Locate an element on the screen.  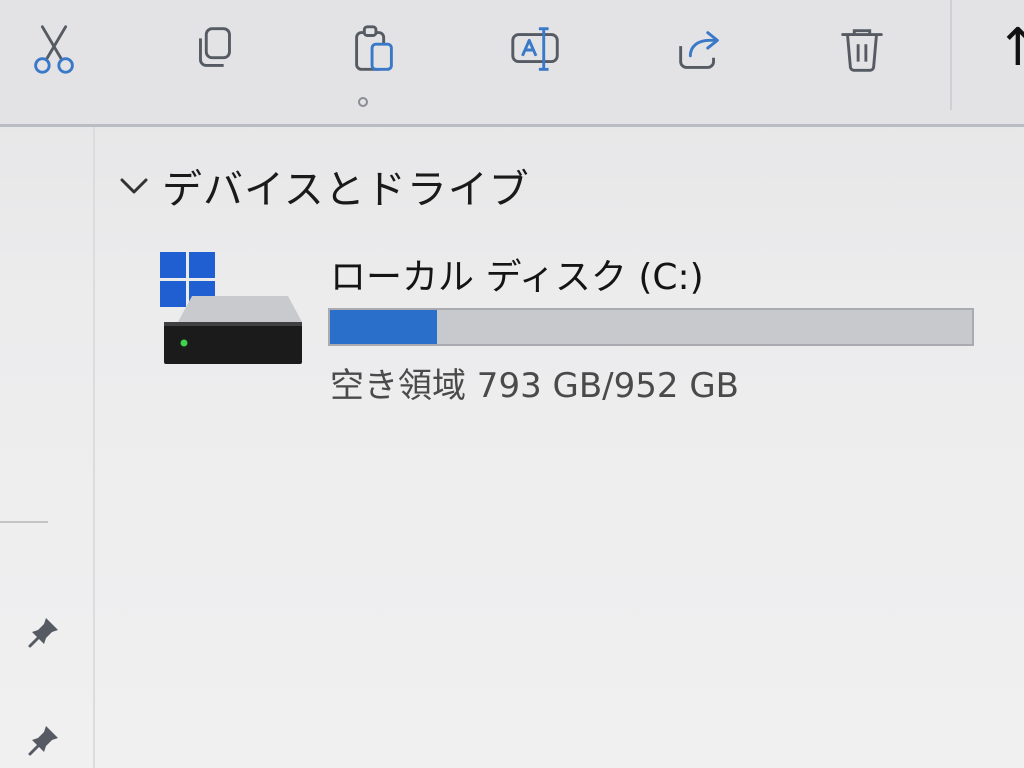
share-button is located at coordinates (700, 50).